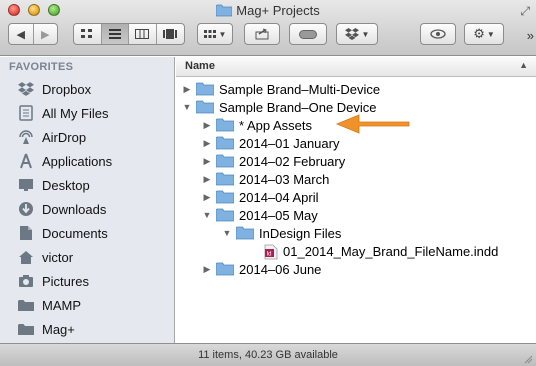  What do you see at coordinates (351, 34) in the screenshot?
I see `dropbox-icon` at bounding box center [351, 34].